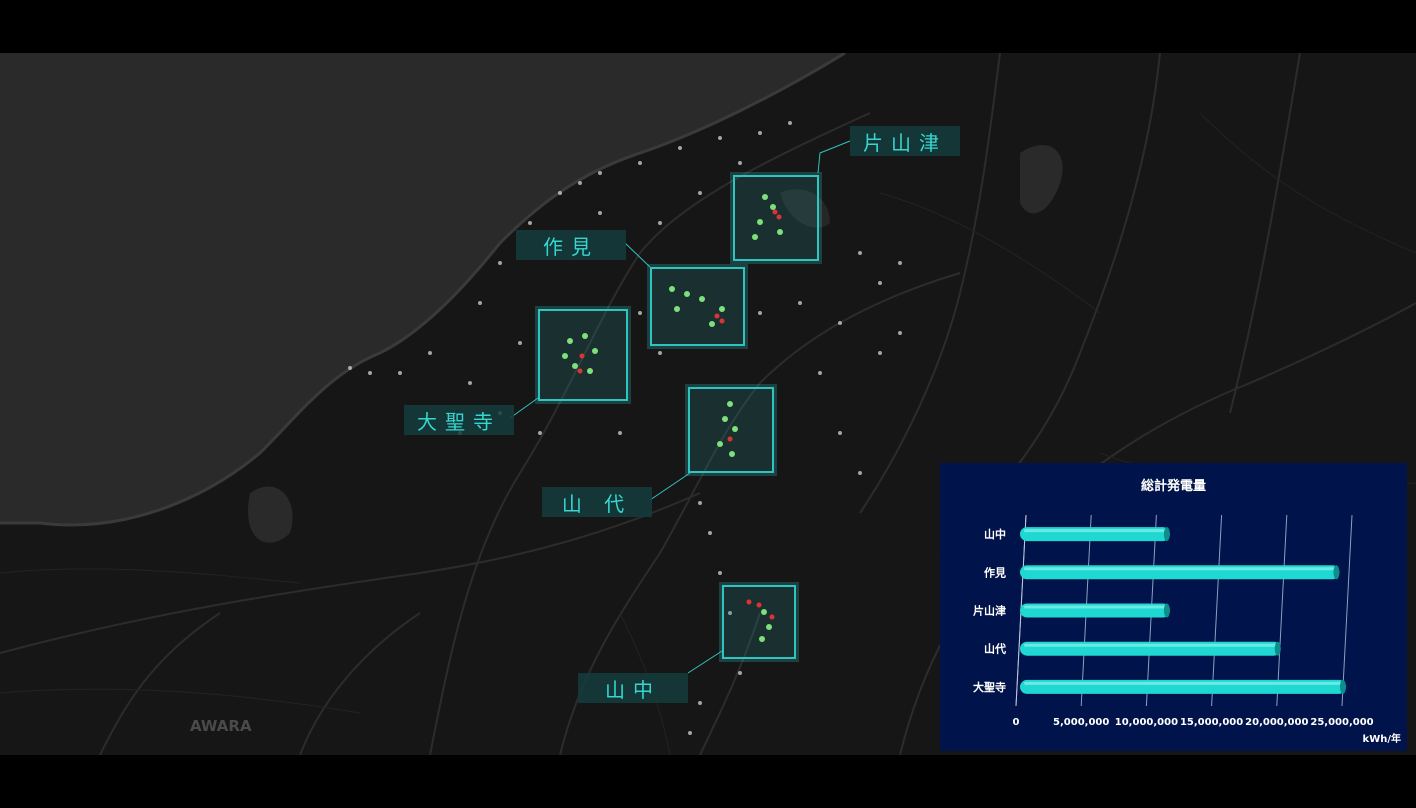  Describe the element at coordinates (1341, 722) in the screenshot. I see `x-tick-label: 25,000,000` at that location.